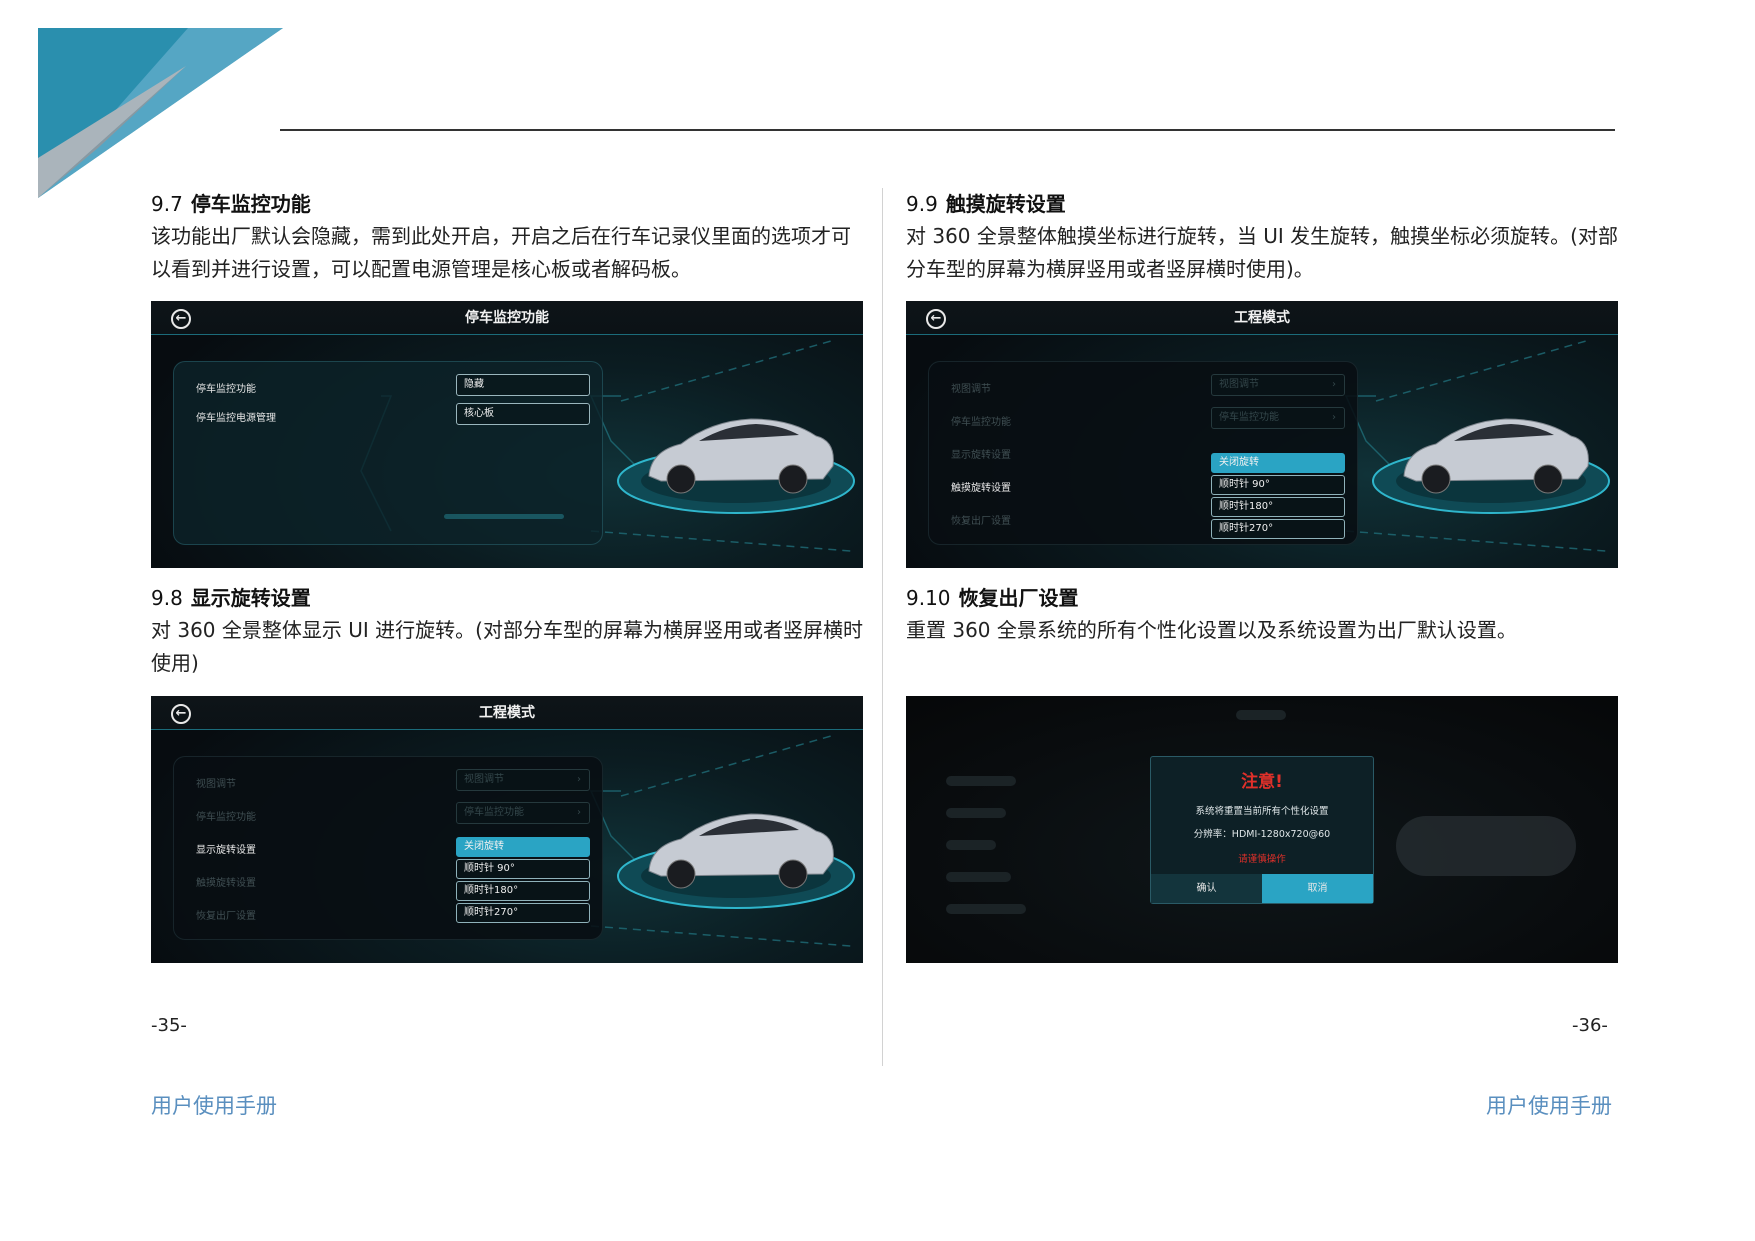 This screenshot has height=1241, width=1755. What do you see at coordinates (1590, 1025) in the screenshot?
I see `page-number: -36-` at bounding box center [1590, 1025].